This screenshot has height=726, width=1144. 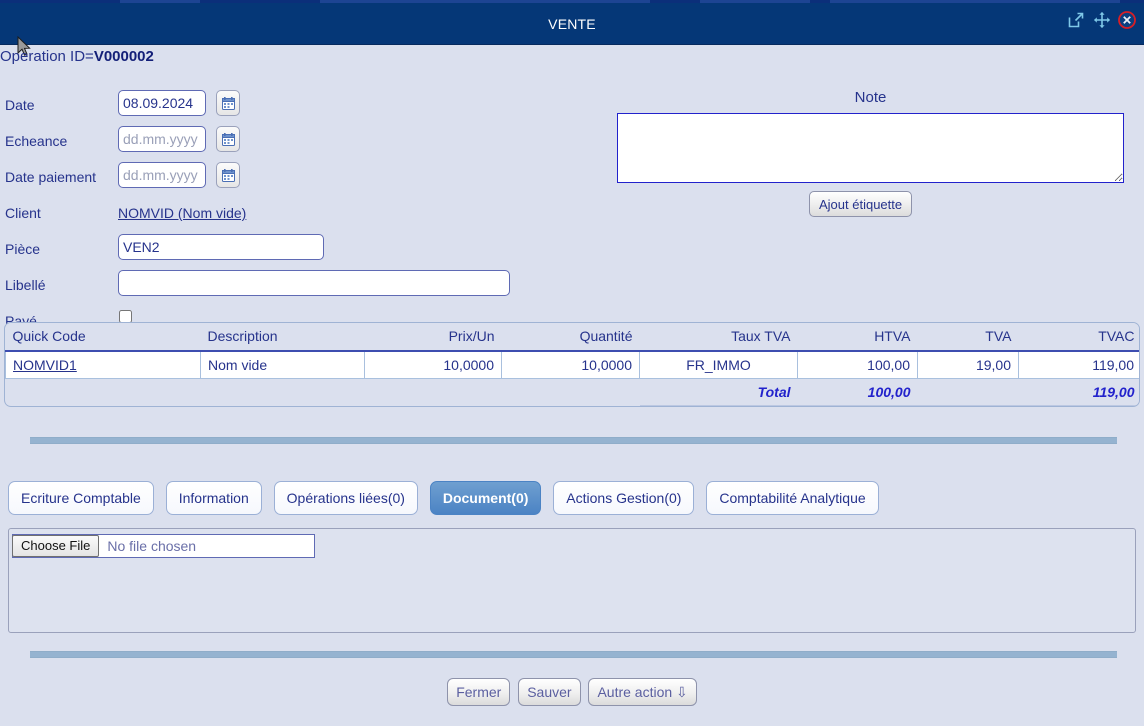 I want to click on operation-id-label: Operation ID=, so click(x=47, y=56).